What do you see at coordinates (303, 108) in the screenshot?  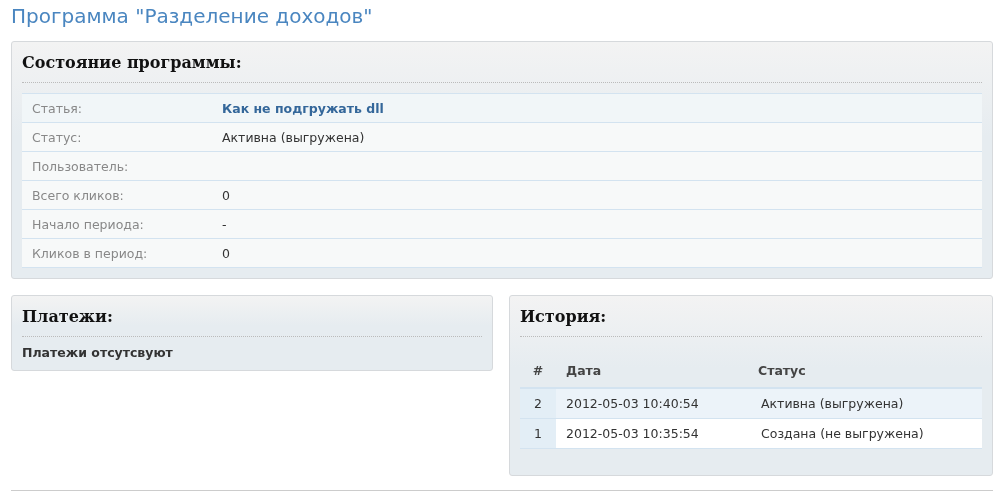 I see `article-link: Как не подгружать dll` at bounding box center [303, 108].